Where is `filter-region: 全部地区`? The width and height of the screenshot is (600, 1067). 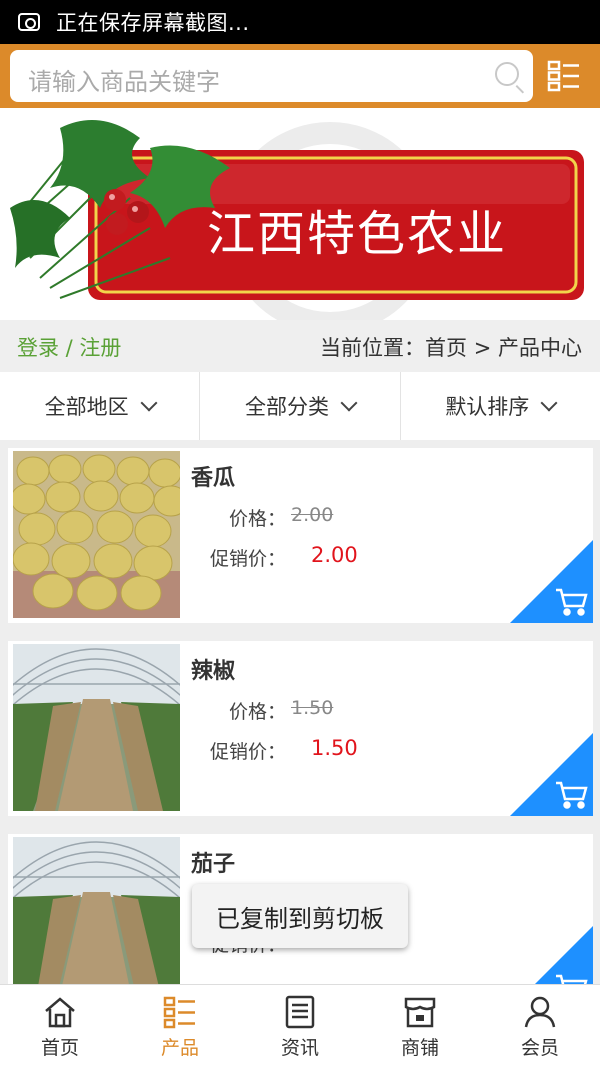 filter-region: 全部地区 is located at coordinates (100, 406).